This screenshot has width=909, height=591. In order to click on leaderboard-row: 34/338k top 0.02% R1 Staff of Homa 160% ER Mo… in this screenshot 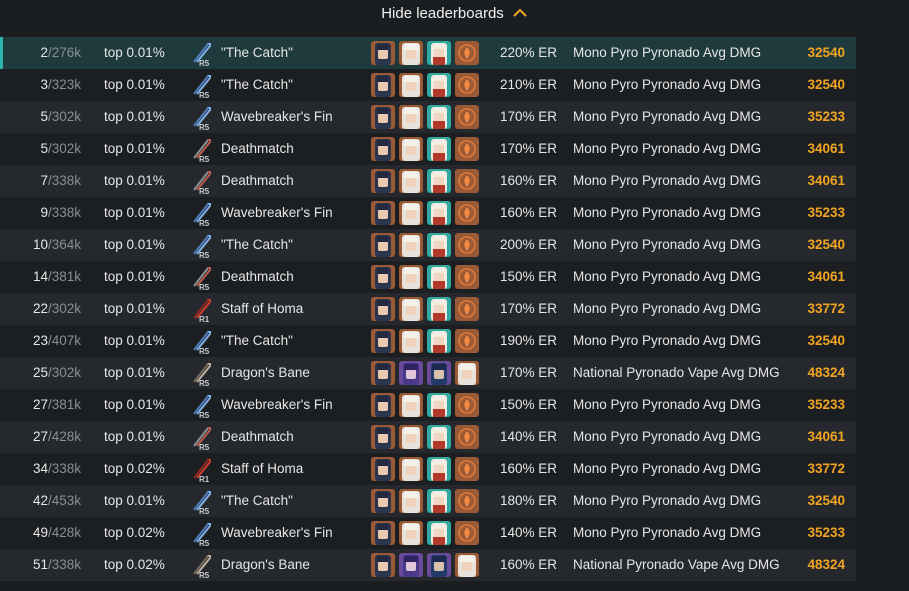, I will do `click(428, 469)`.